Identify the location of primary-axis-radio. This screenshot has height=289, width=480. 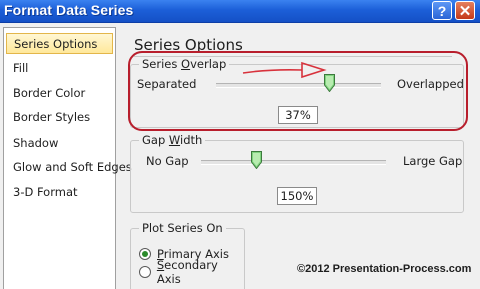
(145, 254).